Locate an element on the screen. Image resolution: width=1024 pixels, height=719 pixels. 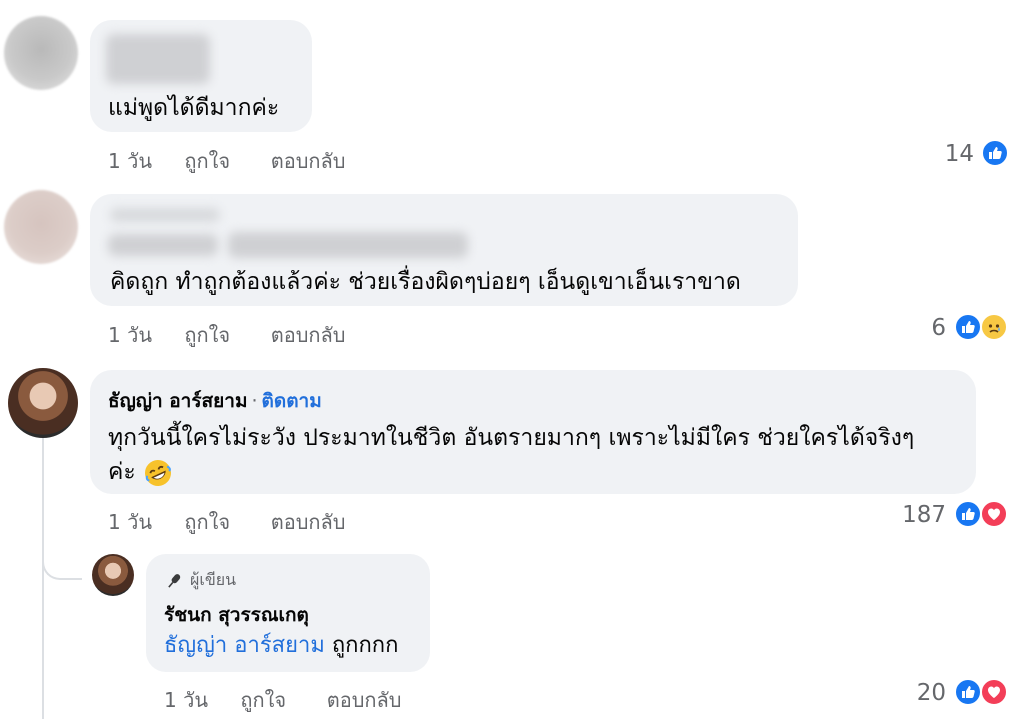
sad-icon is located at coordinates (994, 327).